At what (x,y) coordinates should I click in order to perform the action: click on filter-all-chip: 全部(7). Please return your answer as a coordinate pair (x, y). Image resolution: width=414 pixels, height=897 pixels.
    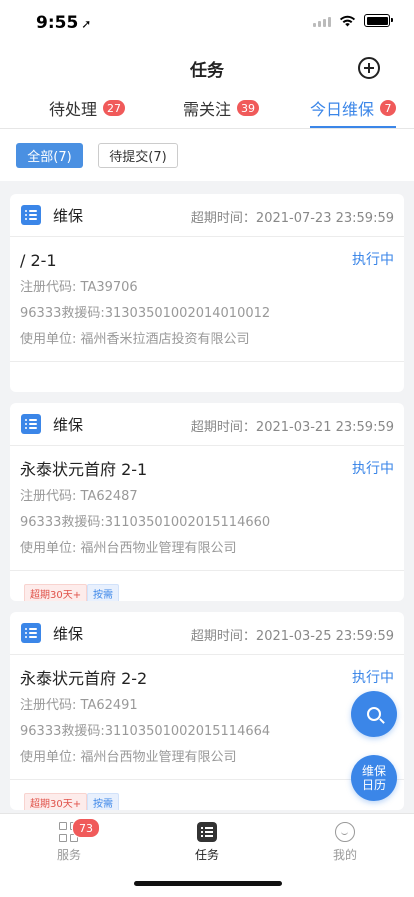
    Looking at the image, I should click on (49, 155).